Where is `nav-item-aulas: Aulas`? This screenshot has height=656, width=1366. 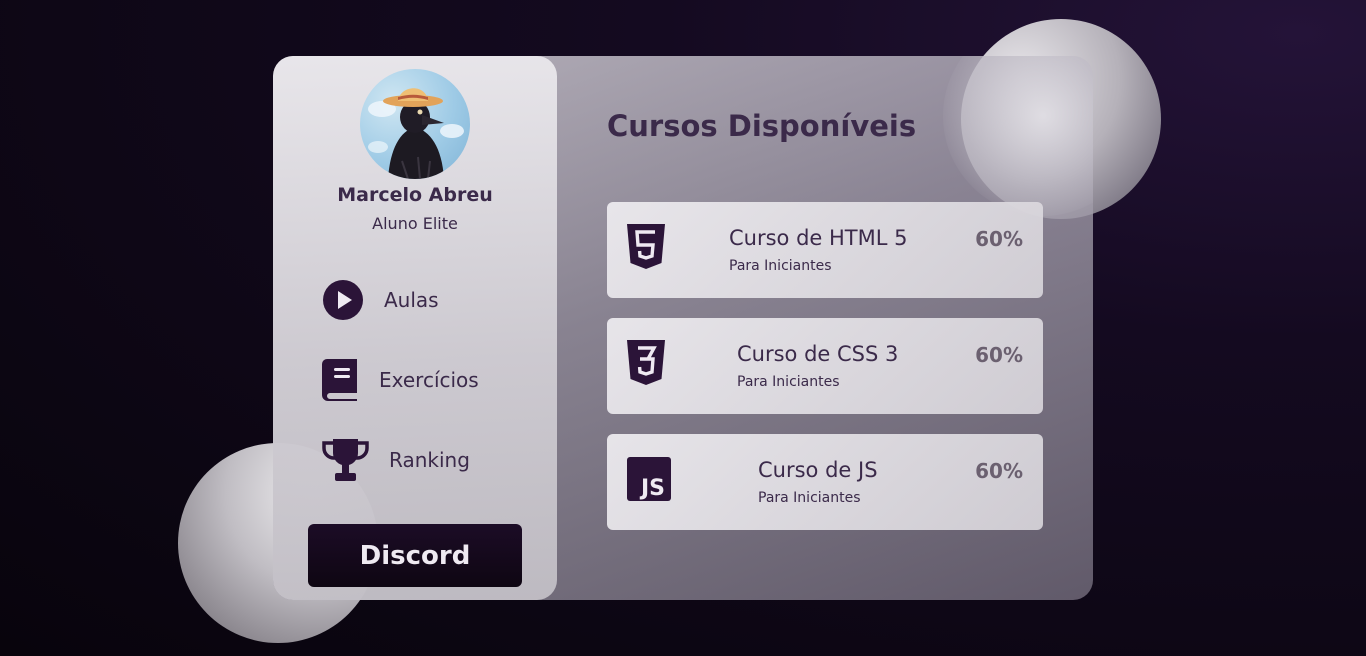 nav-item-aulas: Aulas is located at coordinates (380, 300).